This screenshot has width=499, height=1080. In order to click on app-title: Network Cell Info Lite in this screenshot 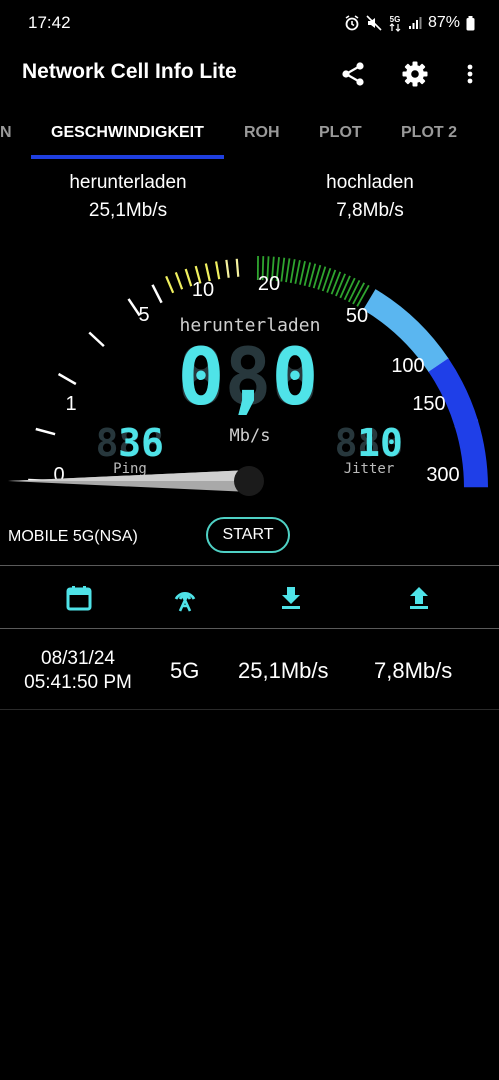, I will do `click(129, 71)`.